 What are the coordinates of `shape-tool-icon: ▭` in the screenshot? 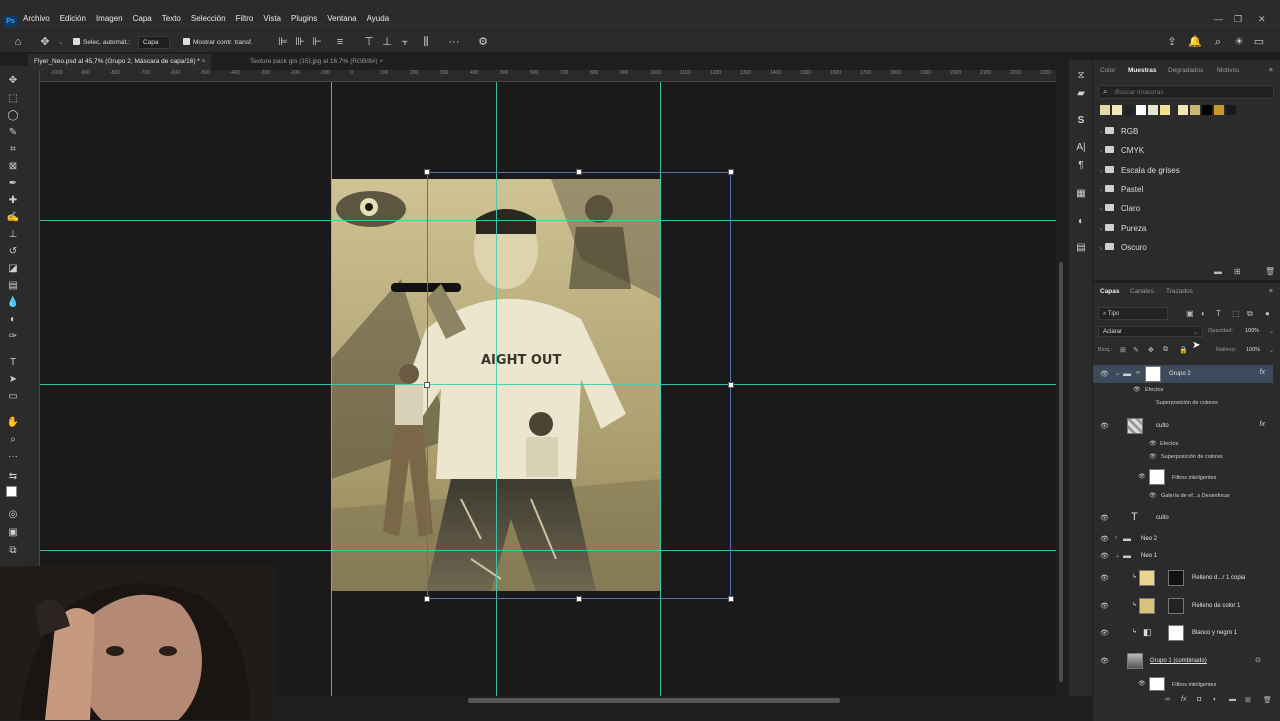 It's located at (13, 397).